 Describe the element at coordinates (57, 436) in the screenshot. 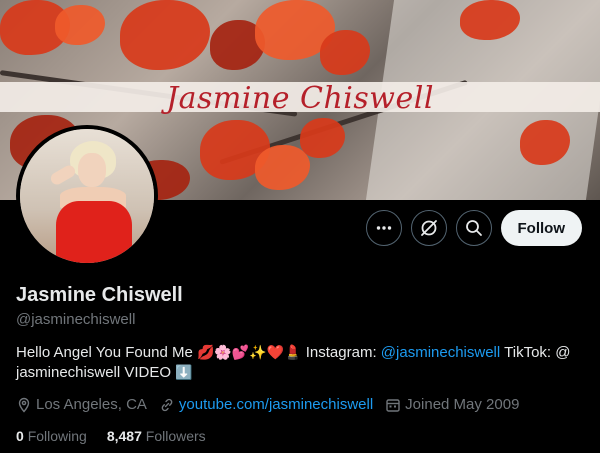

I see `following-label: Following` at that location.